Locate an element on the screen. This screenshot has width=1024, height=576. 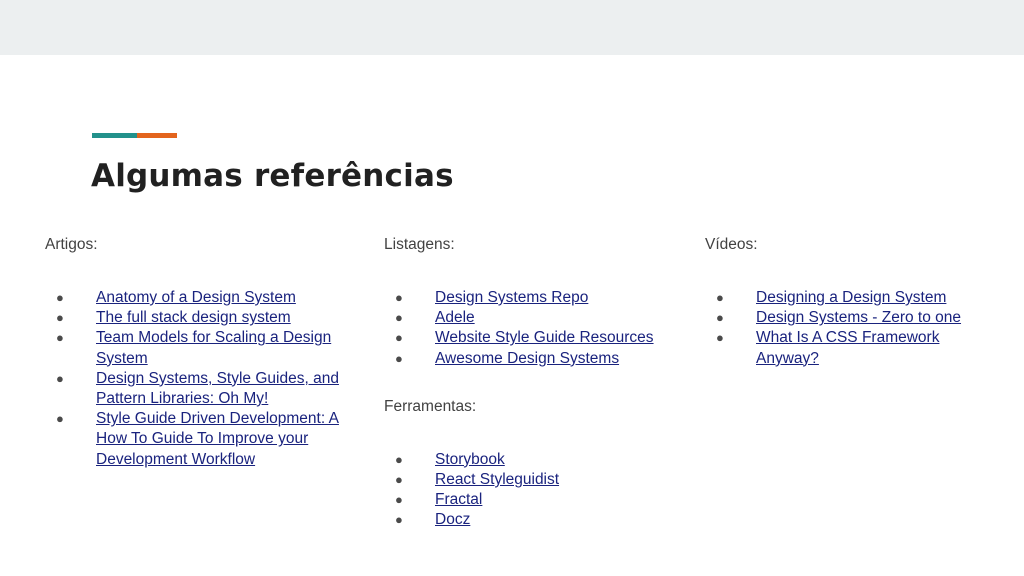
article-link: Team Models for Scaling a Design System is located at coordinates (213, 347).